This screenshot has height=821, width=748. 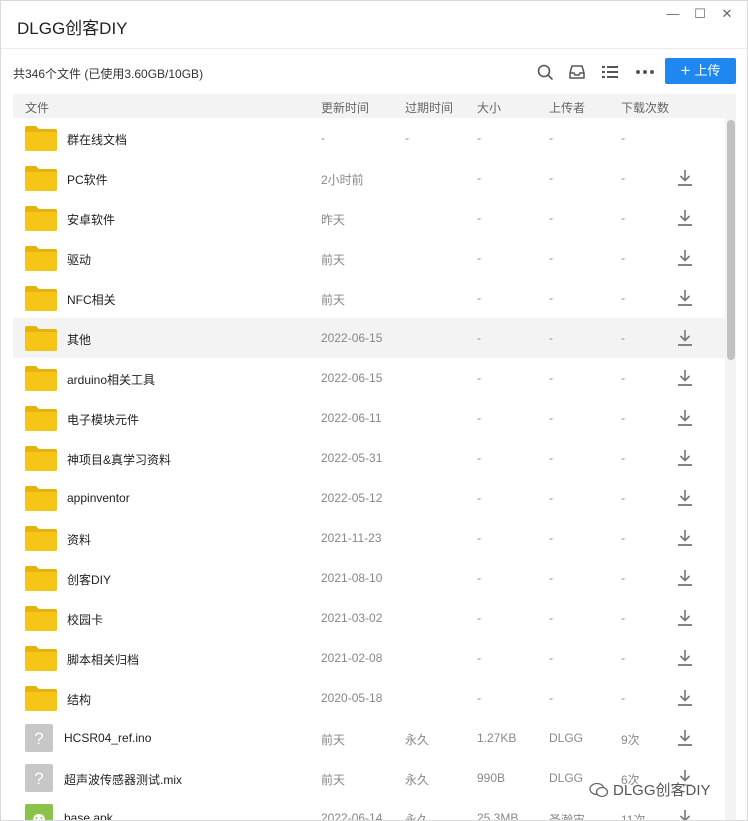 I want to click on folder-row: appinventor 2022-05-12 - - -, so click(x=369, y=498).